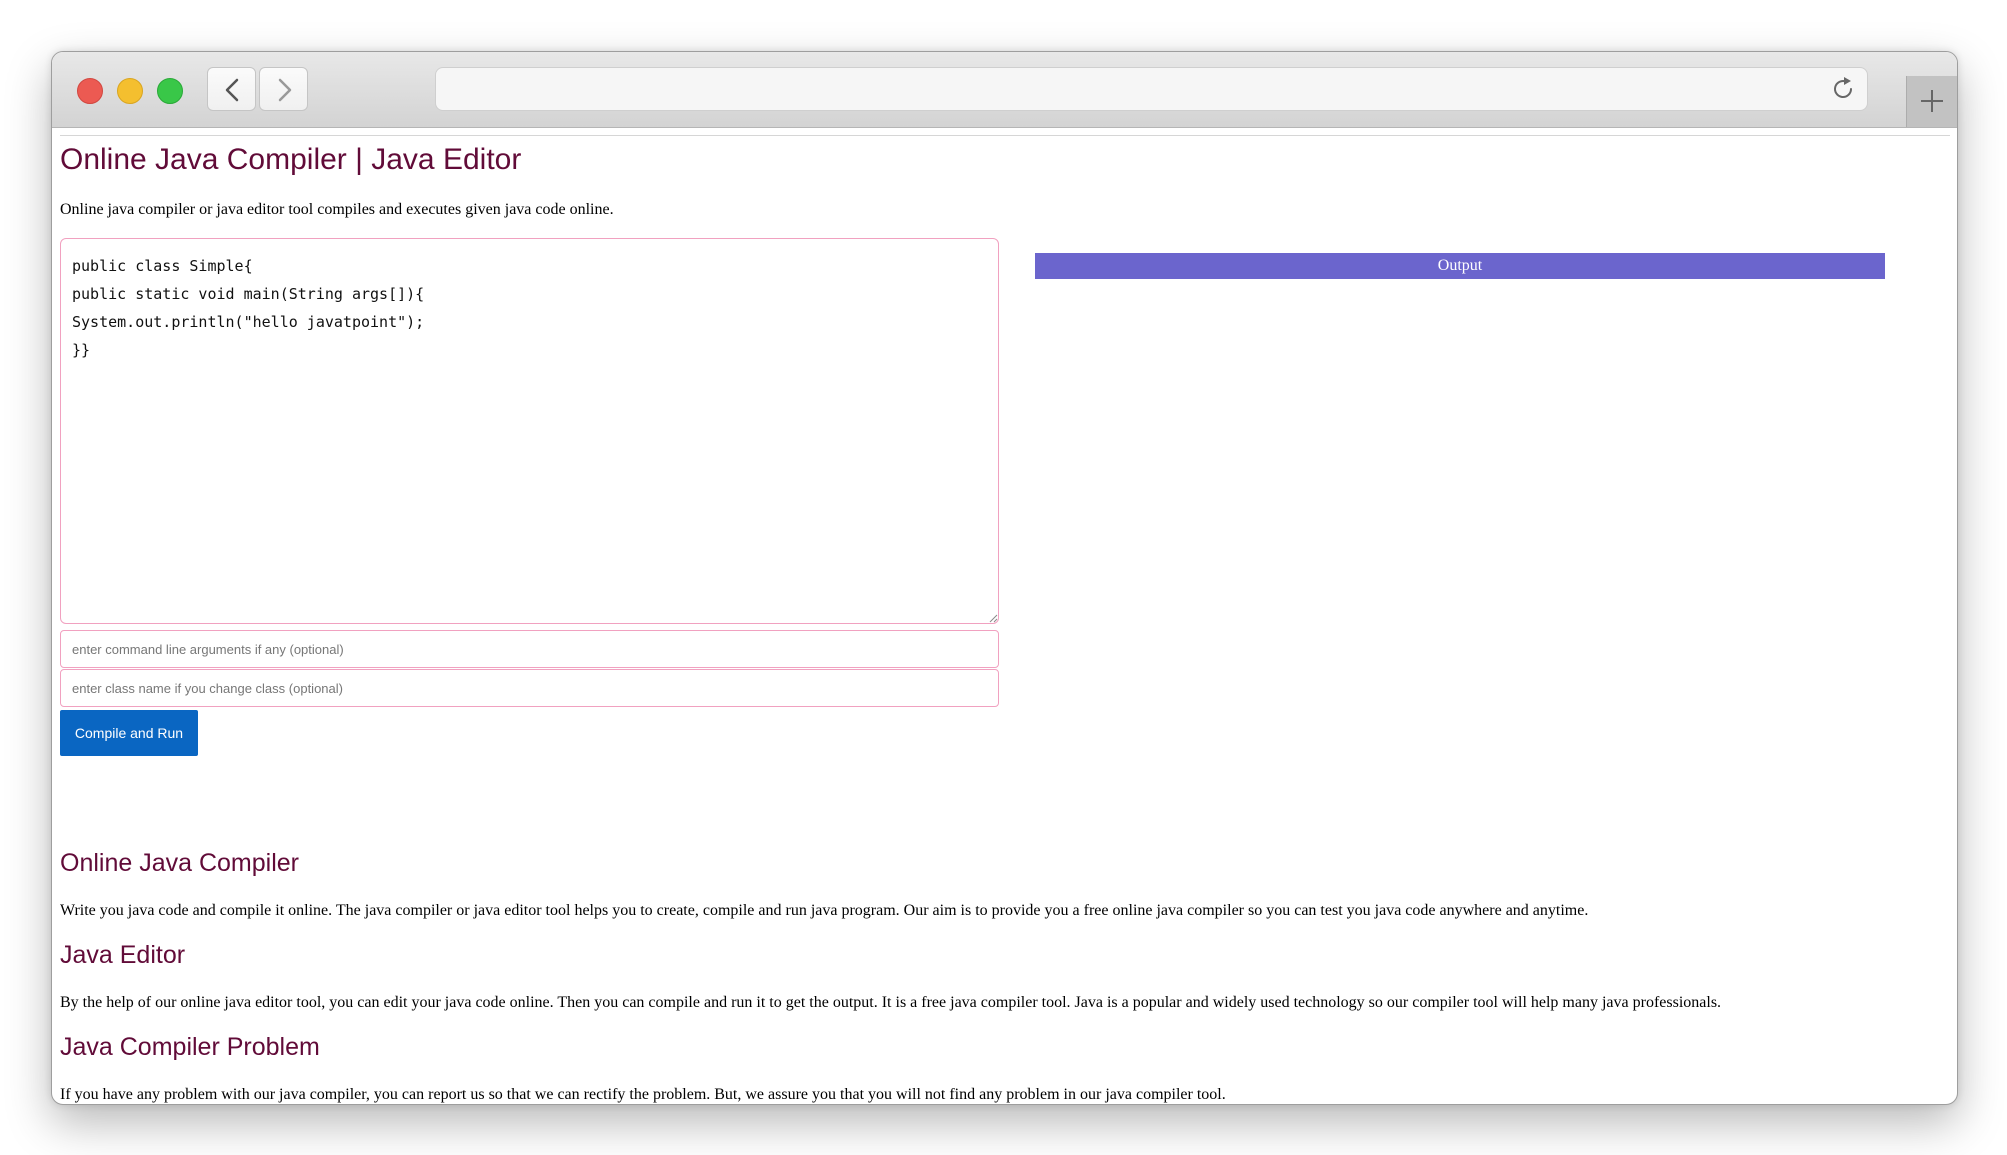  What do you see at coordinates (1005, 135) in the screenshot?
I see `top-divider` at bounding box center [1005, 135].